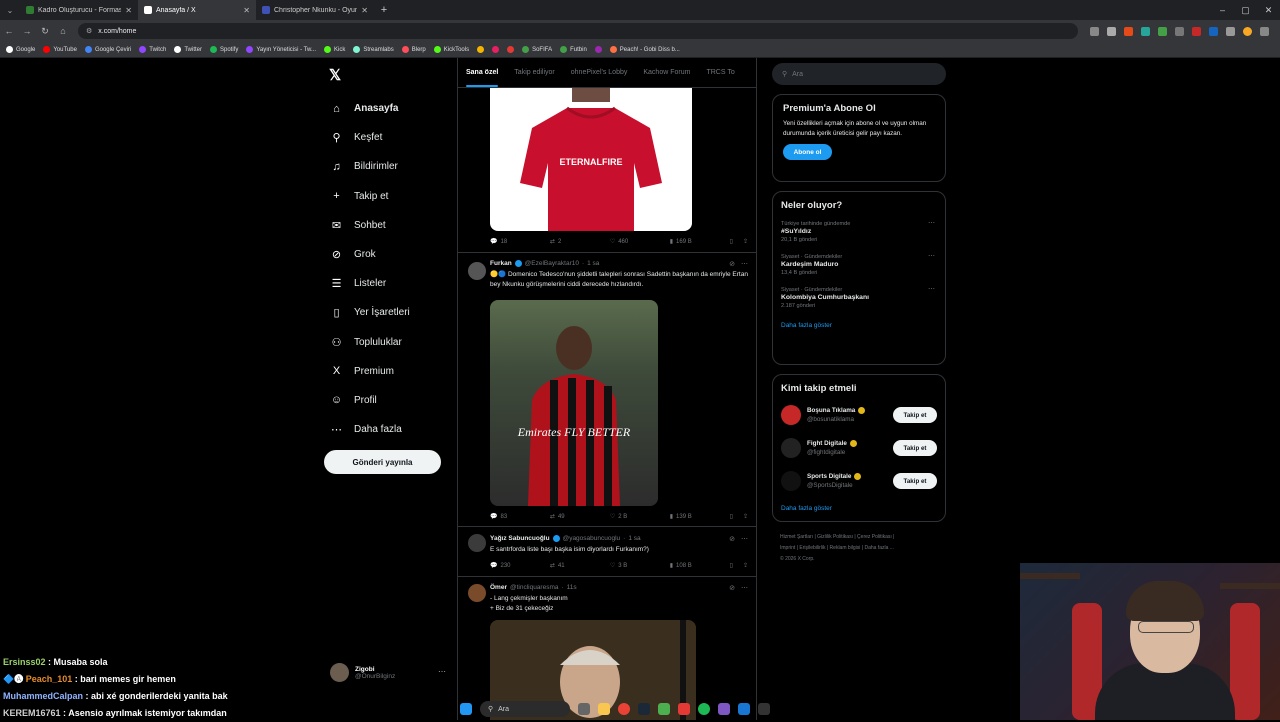 Image resolution: width=1280 pixels, height=722 pixels. What do you see at coordinates (370, 371) in the screenshot?
I see `nav-item-10: X Premium` at bounding box center [370, 371].